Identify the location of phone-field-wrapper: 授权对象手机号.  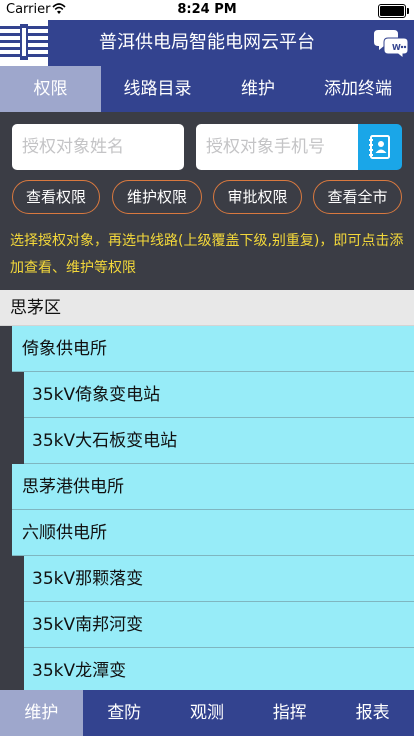
(299, 147).